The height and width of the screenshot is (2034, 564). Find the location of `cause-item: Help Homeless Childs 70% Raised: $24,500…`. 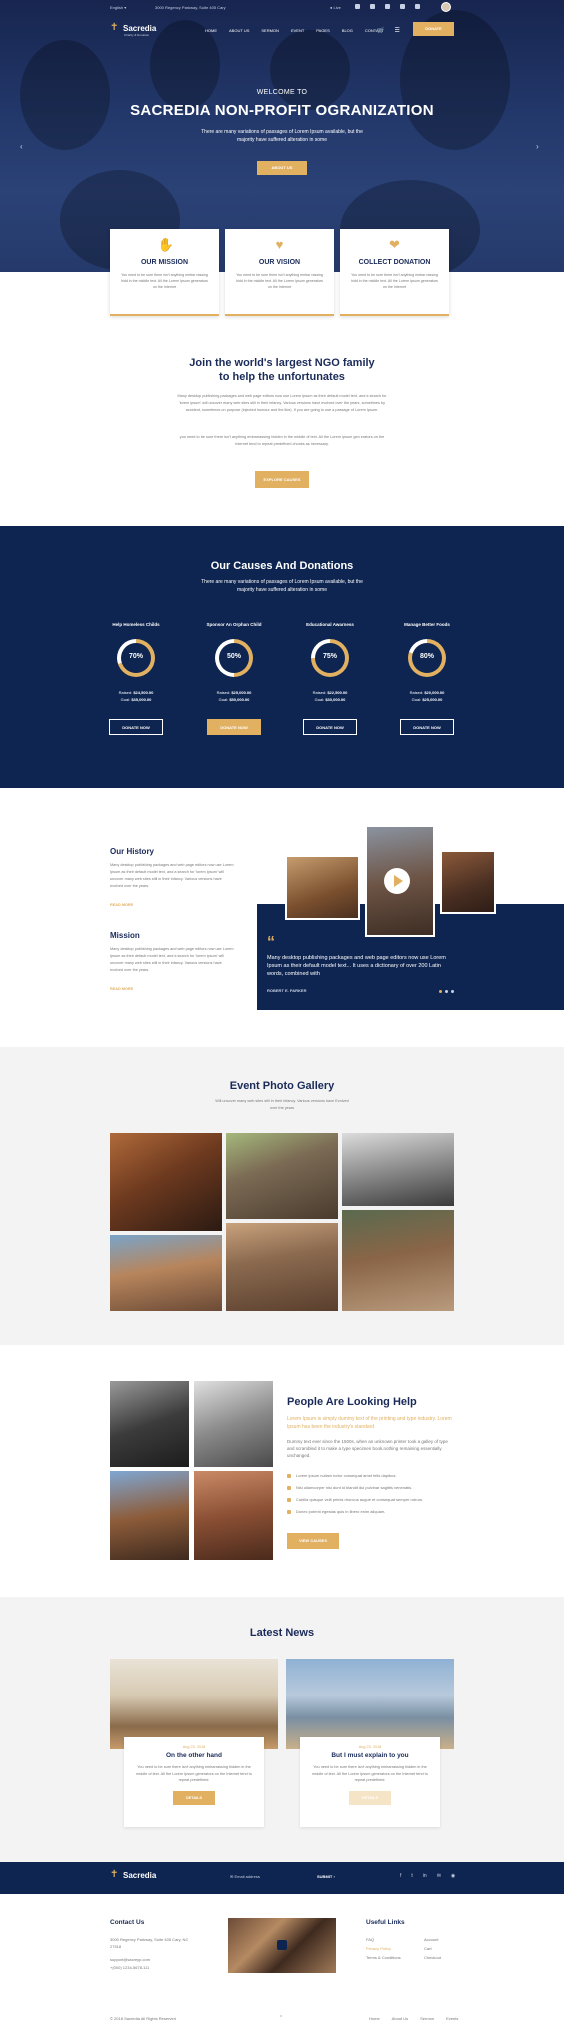

cause-item: Help Homeless Childs 70% Raised: $24,500… is located at coordinates (136, 678).